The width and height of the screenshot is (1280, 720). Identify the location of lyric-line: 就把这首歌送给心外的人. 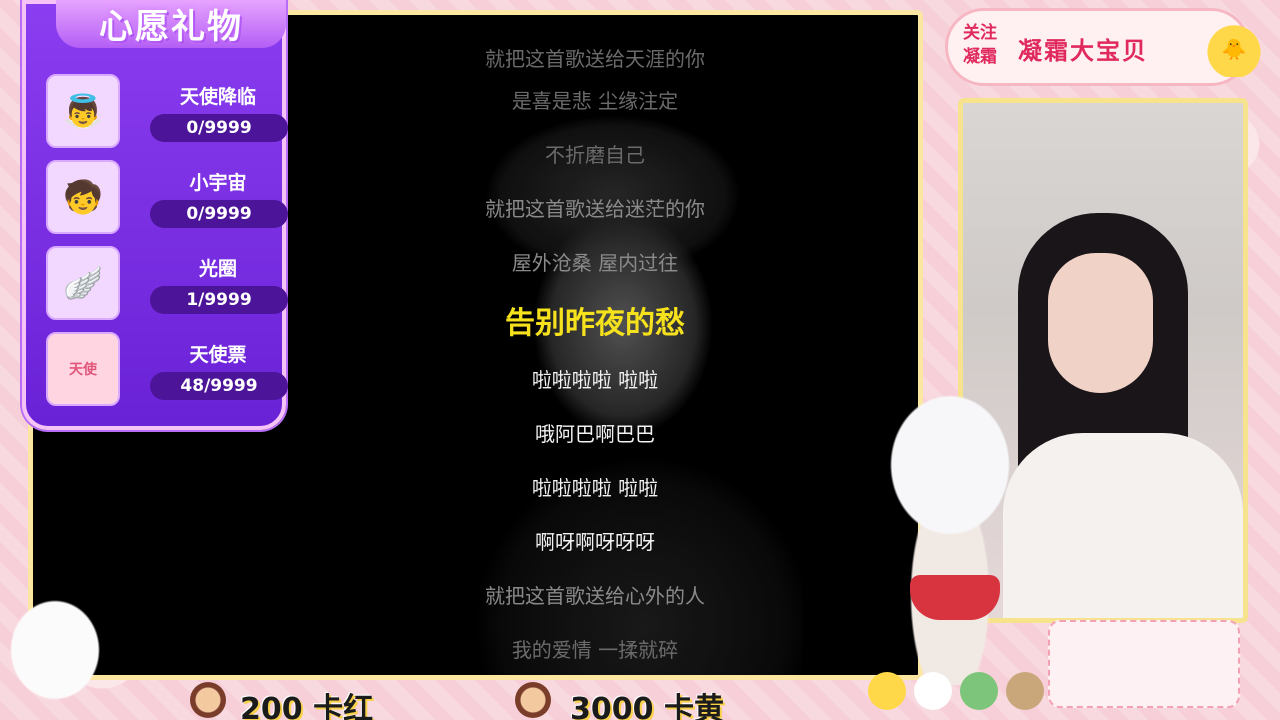
(595, 596).